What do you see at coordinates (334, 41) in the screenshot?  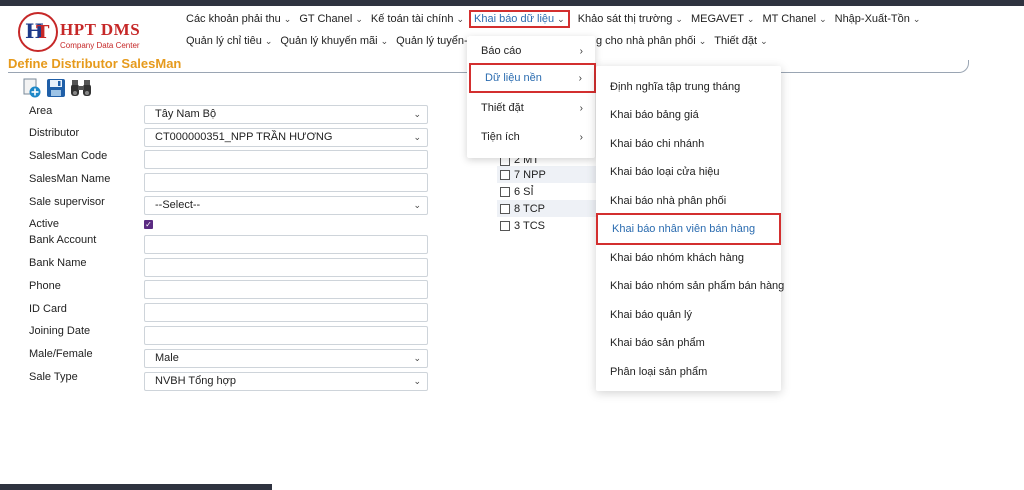 I see `menu-quan-ly-khuyen-mai: Quản lý khuyến mãi ⌄` at bounding box center [334, 41].